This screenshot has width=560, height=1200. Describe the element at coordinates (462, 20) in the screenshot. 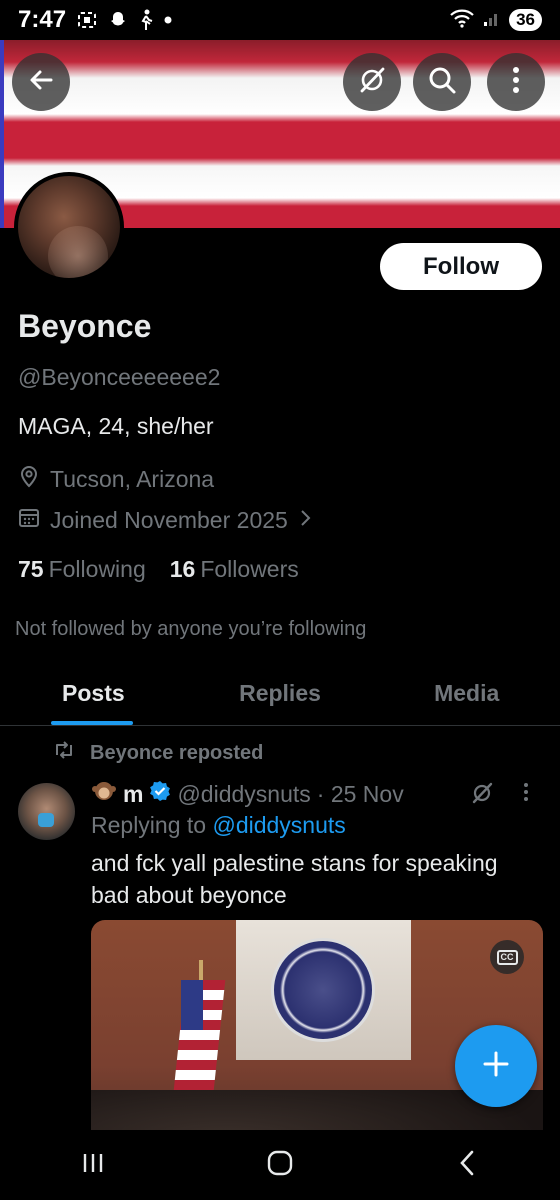

I see `wifi-icon` at that location.